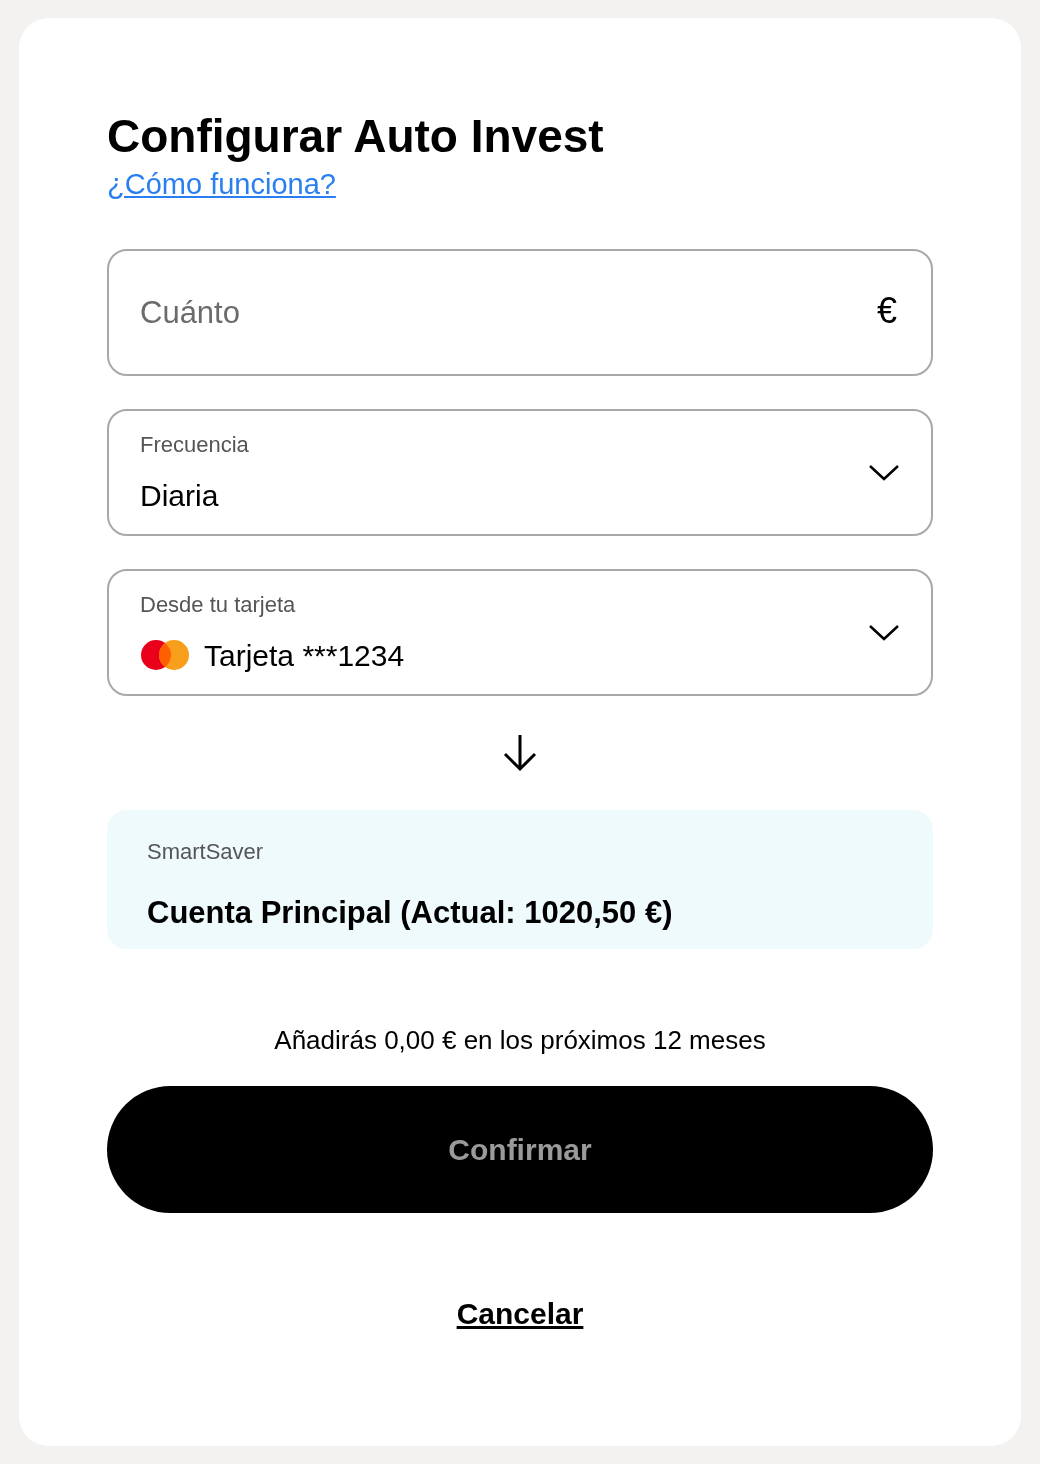  What do you see at coordinates (520, 753) in the screenshot?
I see `arrow-down-icon` at bounding box center [520, 753].